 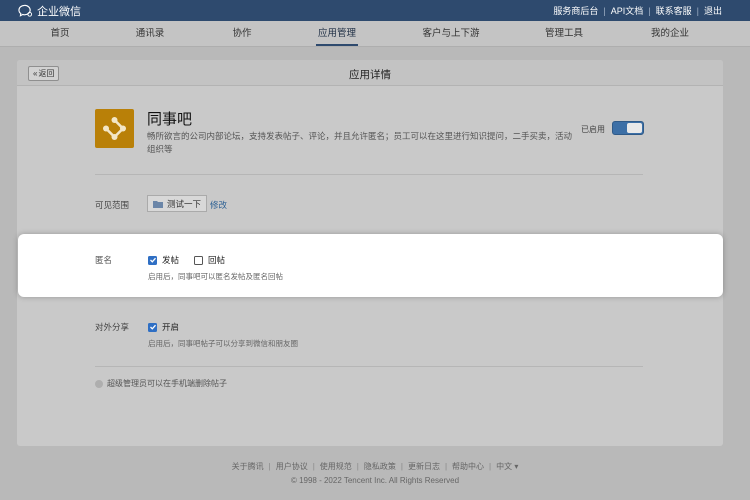 What do you see at coordinates (171, 260) in the screenshot?
I see `anonymous-post-label: 发帖` at bounding box center [171, 260].